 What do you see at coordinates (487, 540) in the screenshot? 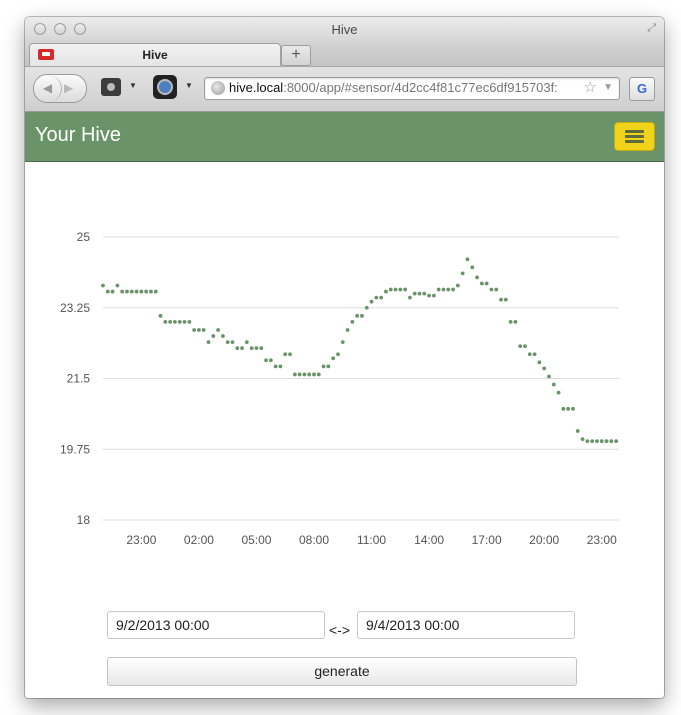
I see `x-tick-label: 17:00` at bounding box center [487, 540].